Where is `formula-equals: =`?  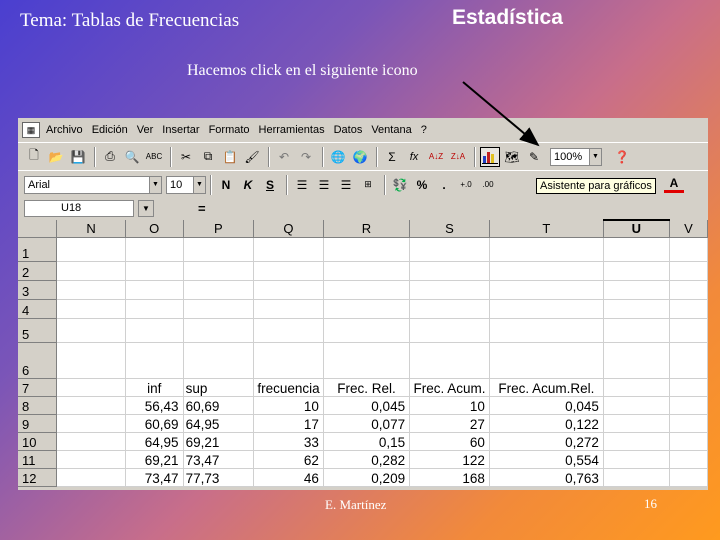 formula-equals: = is located at coordinates (202, 208).